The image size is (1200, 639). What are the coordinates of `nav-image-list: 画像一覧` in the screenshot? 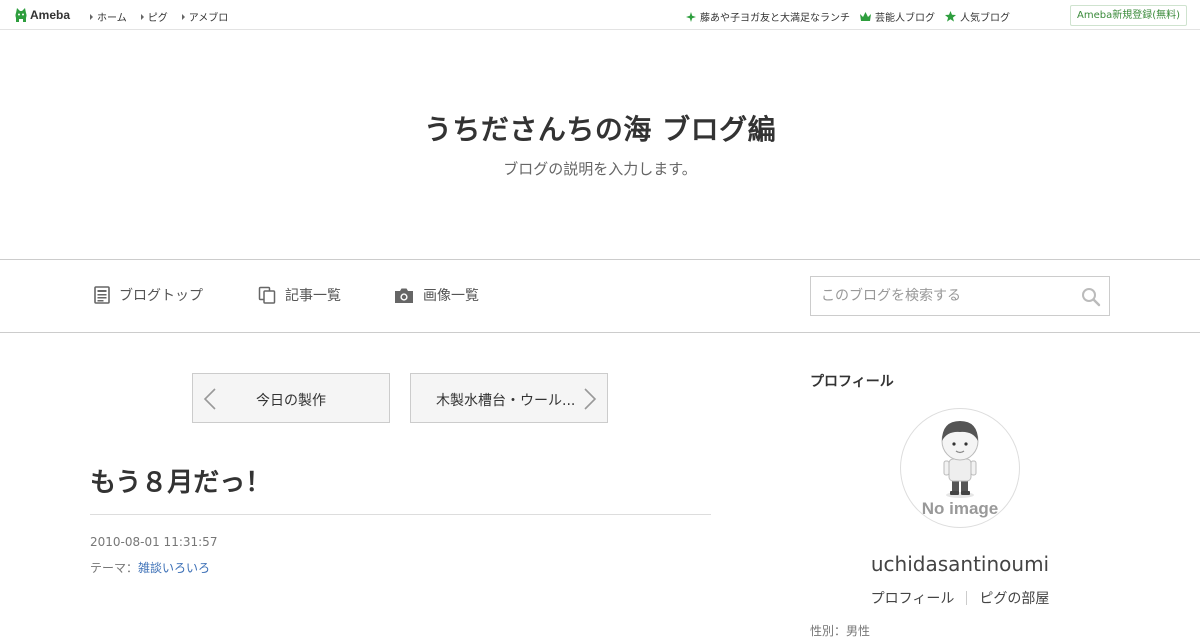 It's located at (436, 295).